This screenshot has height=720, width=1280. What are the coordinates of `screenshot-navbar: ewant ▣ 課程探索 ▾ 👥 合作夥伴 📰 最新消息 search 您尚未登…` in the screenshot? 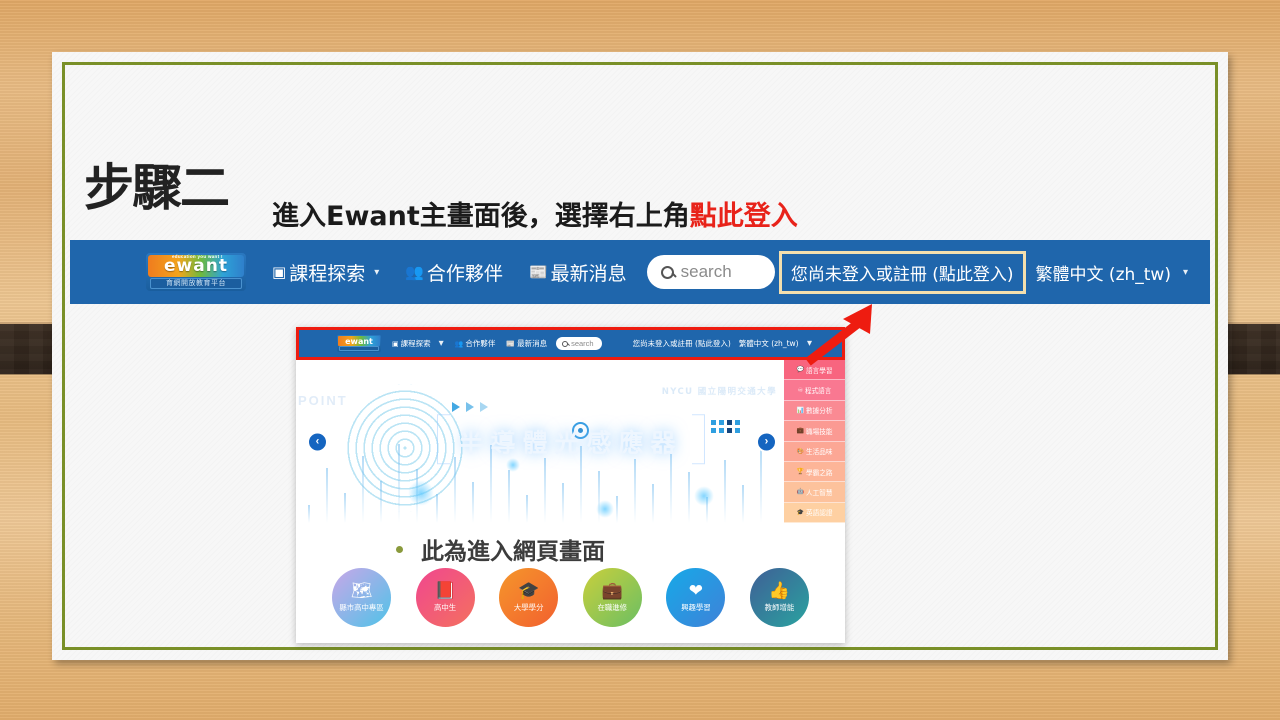 It's located at (570, 343).